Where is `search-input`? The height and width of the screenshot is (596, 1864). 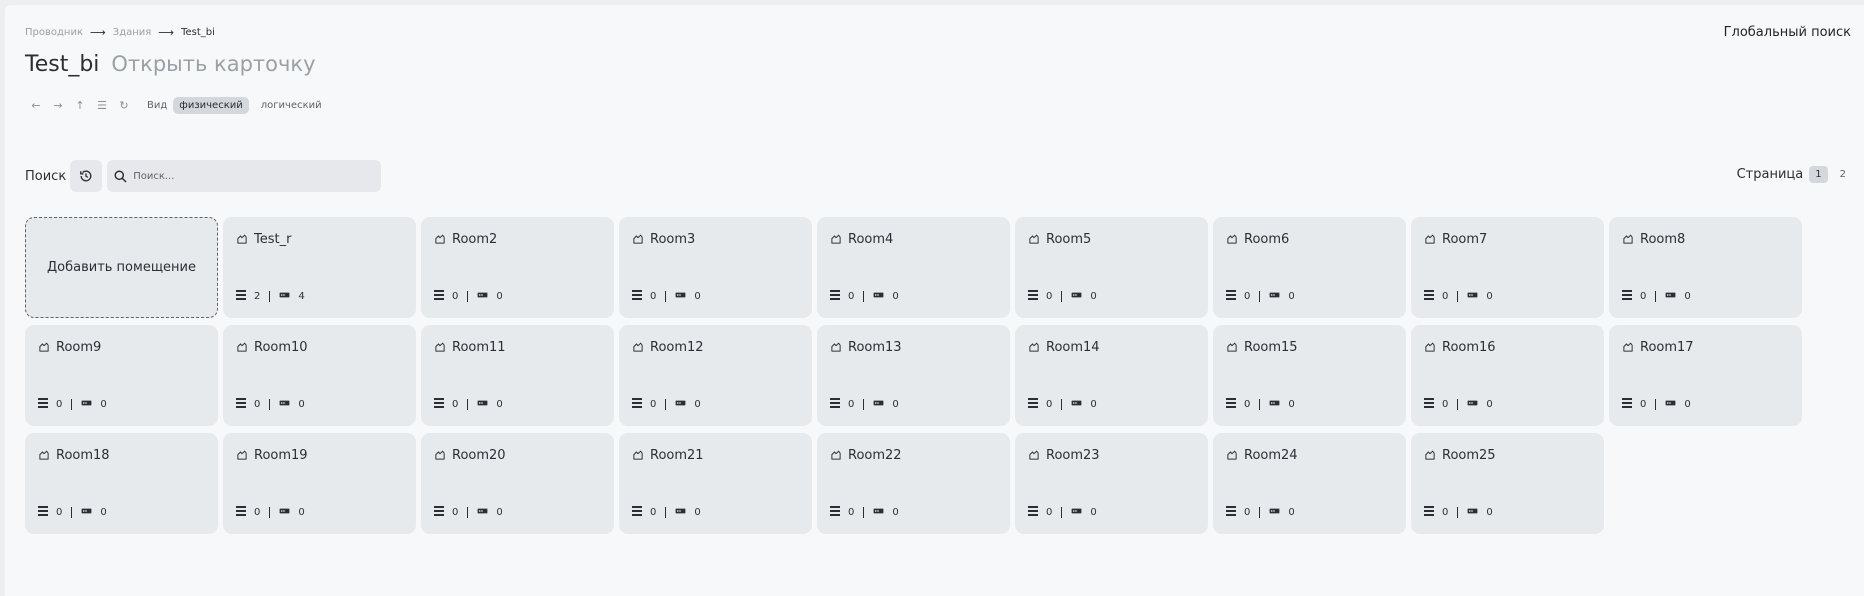
search-input is located at coordinates (253, 176).